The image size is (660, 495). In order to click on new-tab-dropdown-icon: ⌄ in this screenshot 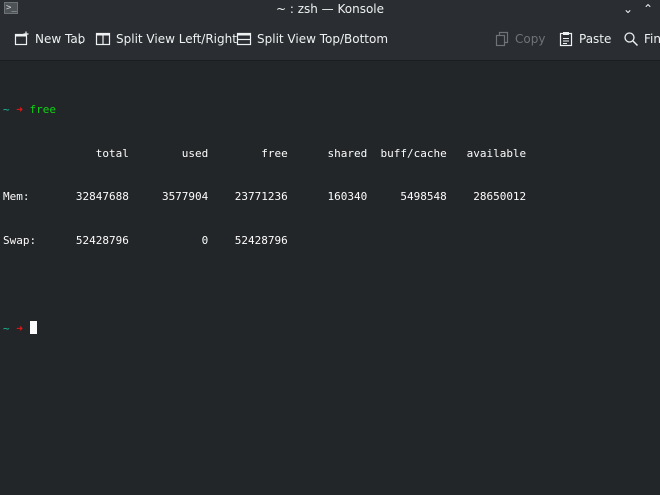, I will do `click(80, 41)`.